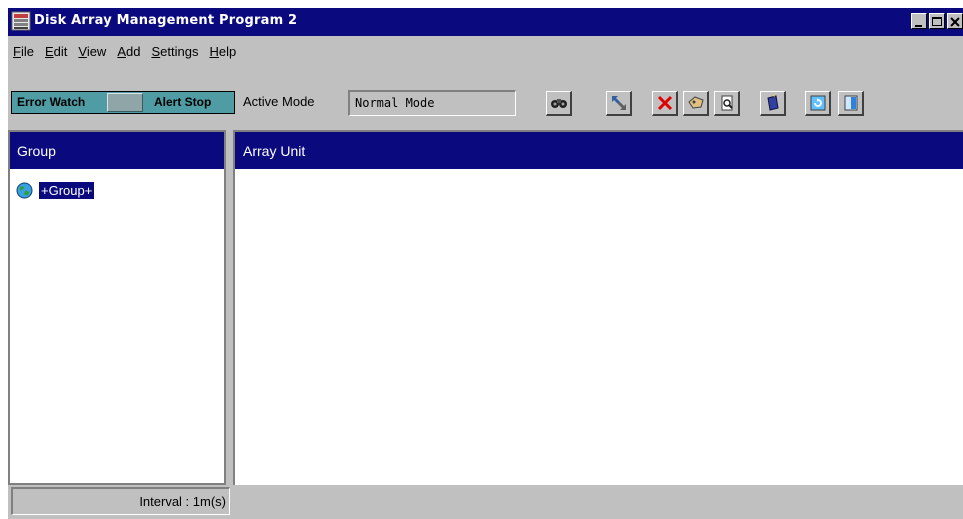  I want to click on watch-mode-switch: Error Watch Alert Stop, so click(123, 102).